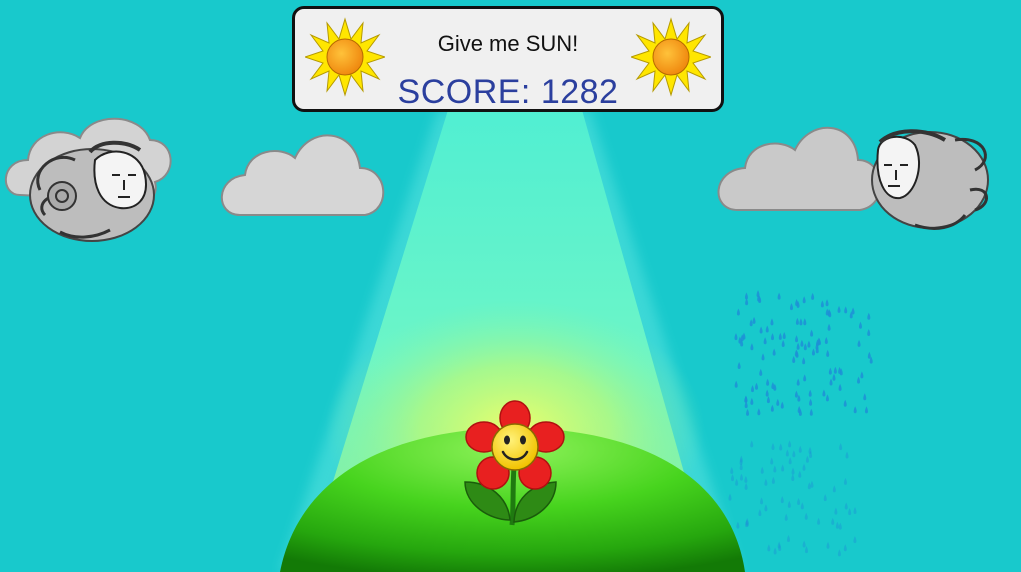 This screenshot has height=572, width=1021. Describe the element at coordinates (508, 59) in the screenshot. I see `hud-panel: Give me SUN! SCORE: 1282` at that location.